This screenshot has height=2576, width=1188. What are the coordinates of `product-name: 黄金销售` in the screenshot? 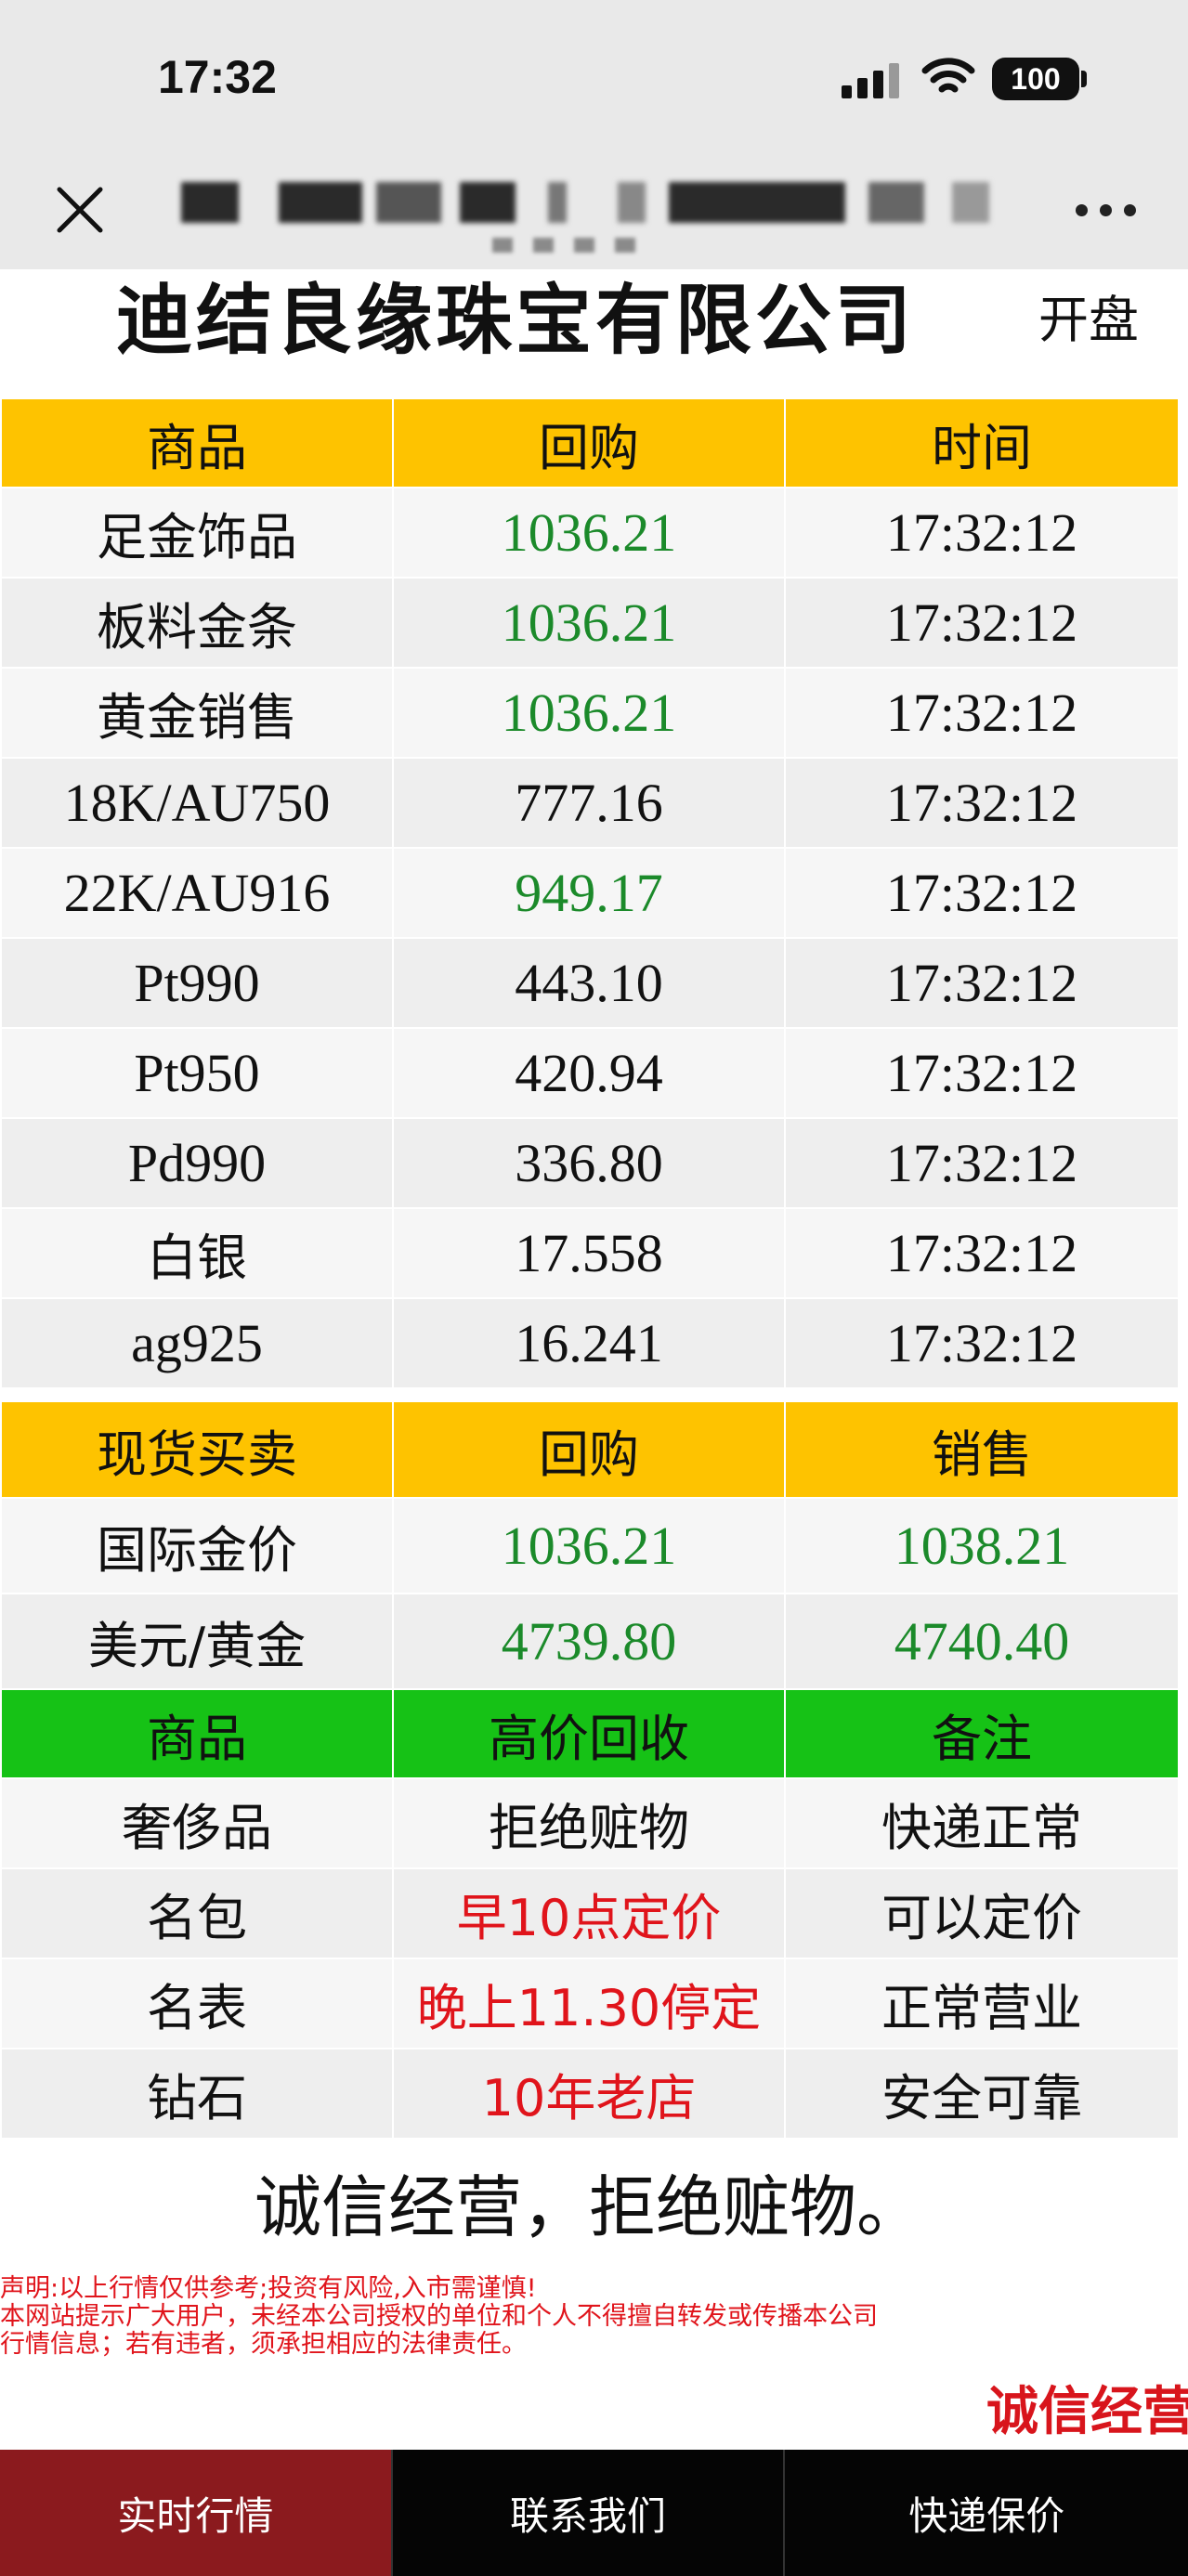 It's located at (197, 713).